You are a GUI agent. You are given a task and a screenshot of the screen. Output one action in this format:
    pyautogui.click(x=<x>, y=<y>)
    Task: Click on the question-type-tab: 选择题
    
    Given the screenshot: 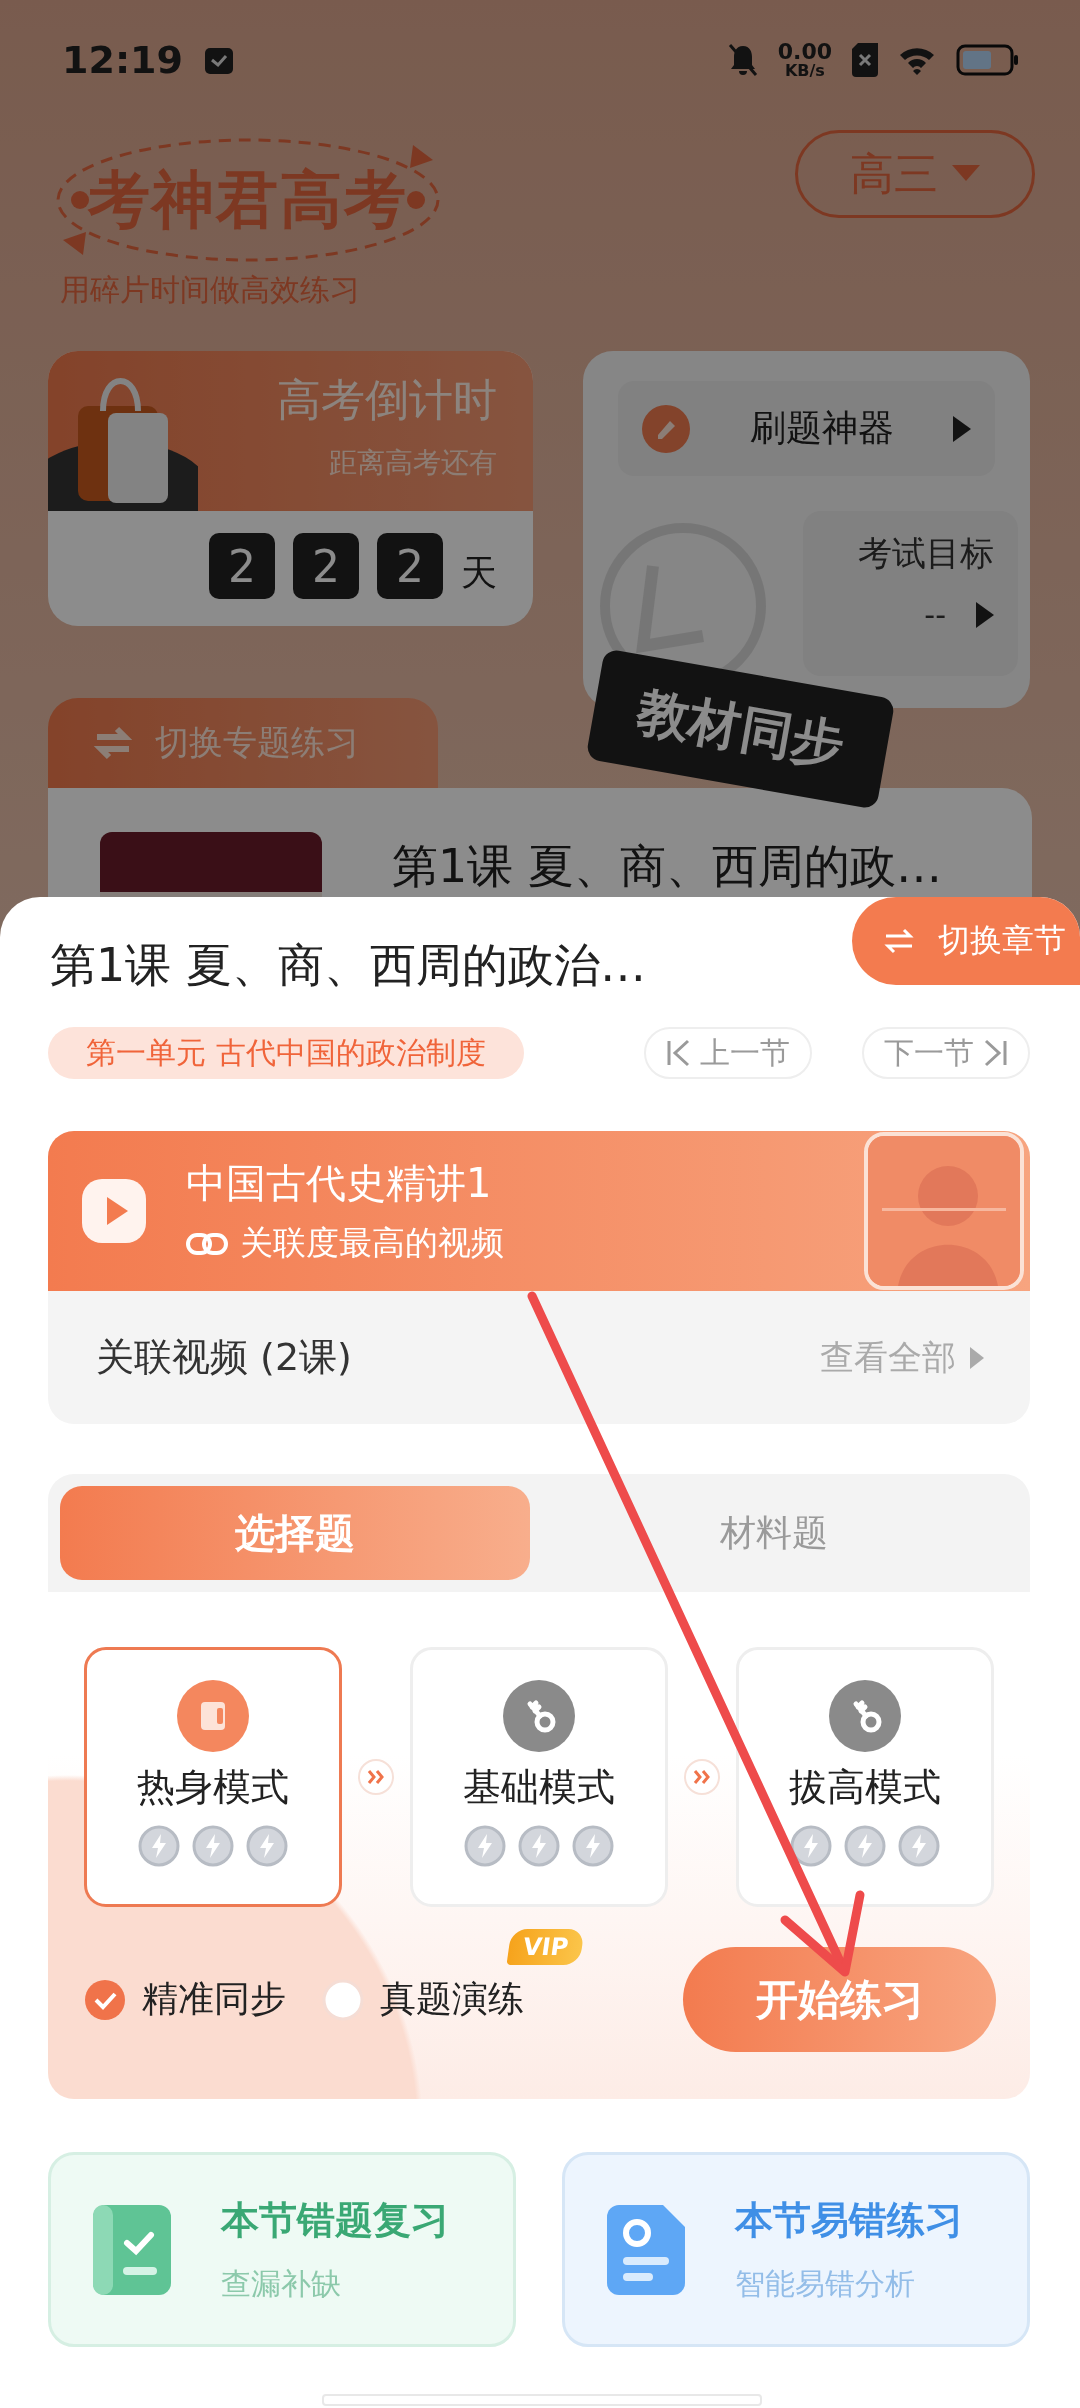 What is the action you would take?
    pyautogui.click(x=295, y=1533)
    